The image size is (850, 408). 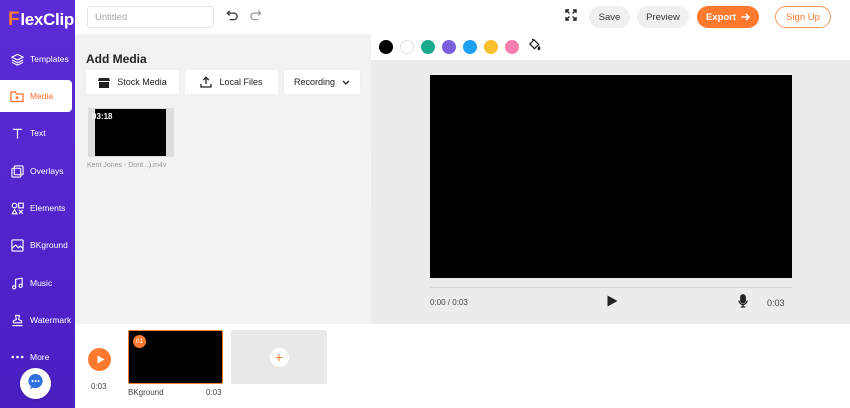 I want to click on sidebar-item-label: Elements, so click(x=48, y=208).